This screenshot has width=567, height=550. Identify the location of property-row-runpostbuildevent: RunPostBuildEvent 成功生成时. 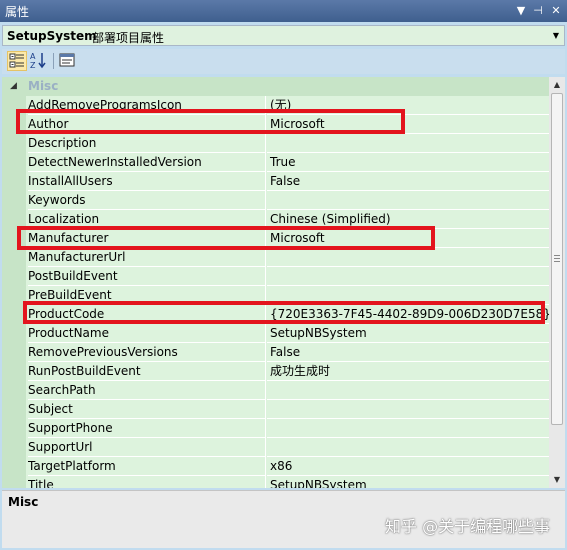
(287, 371).